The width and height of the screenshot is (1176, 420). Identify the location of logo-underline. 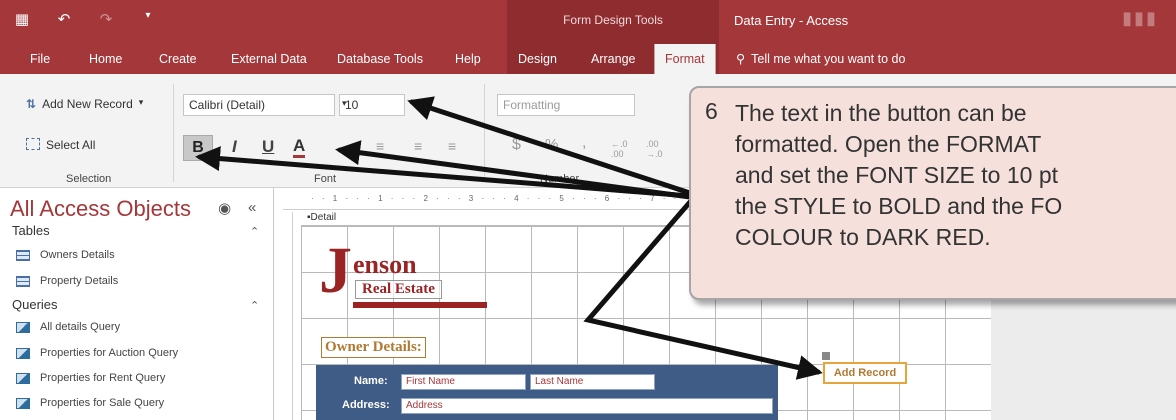
(420, 305).